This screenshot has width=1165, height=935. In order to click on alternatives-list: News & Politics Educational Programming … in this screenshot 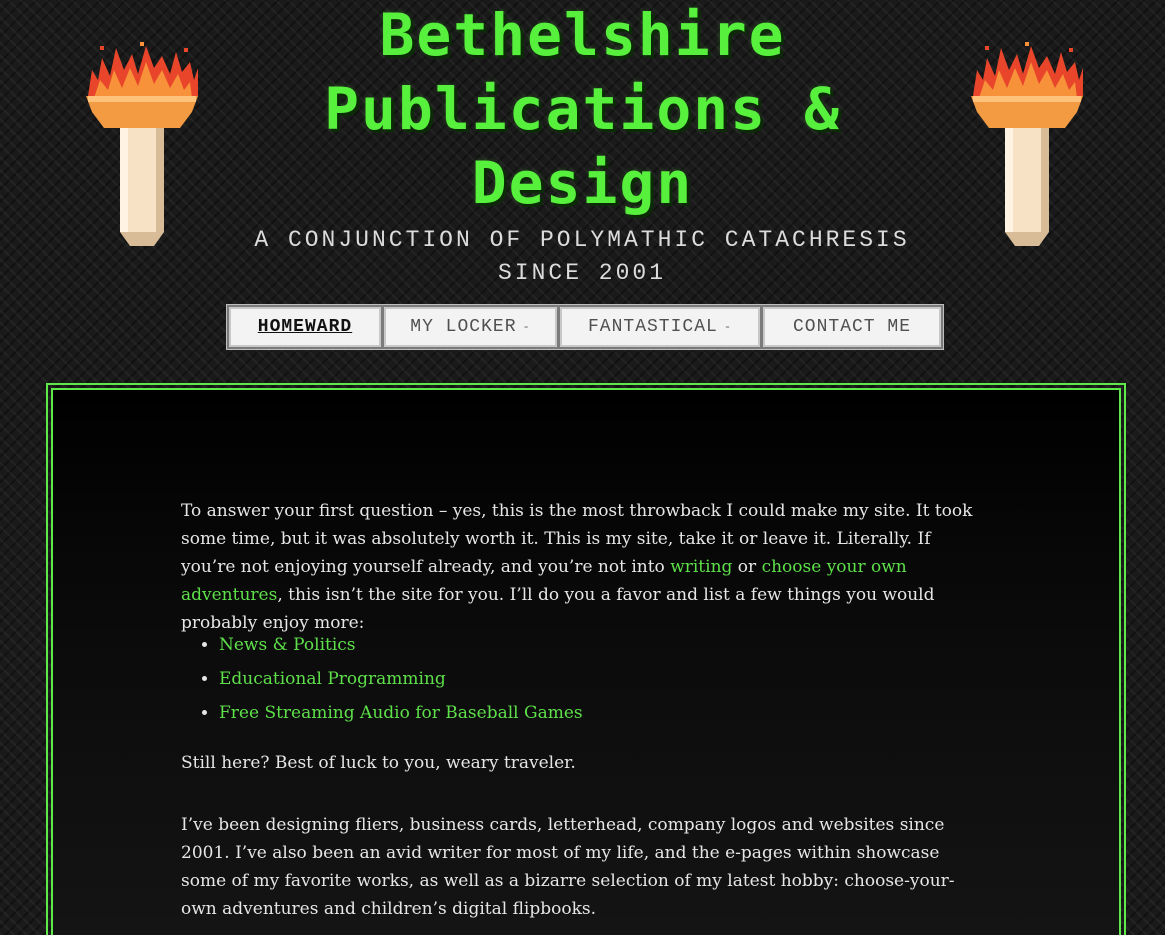, I will do `click(382, 679)`.